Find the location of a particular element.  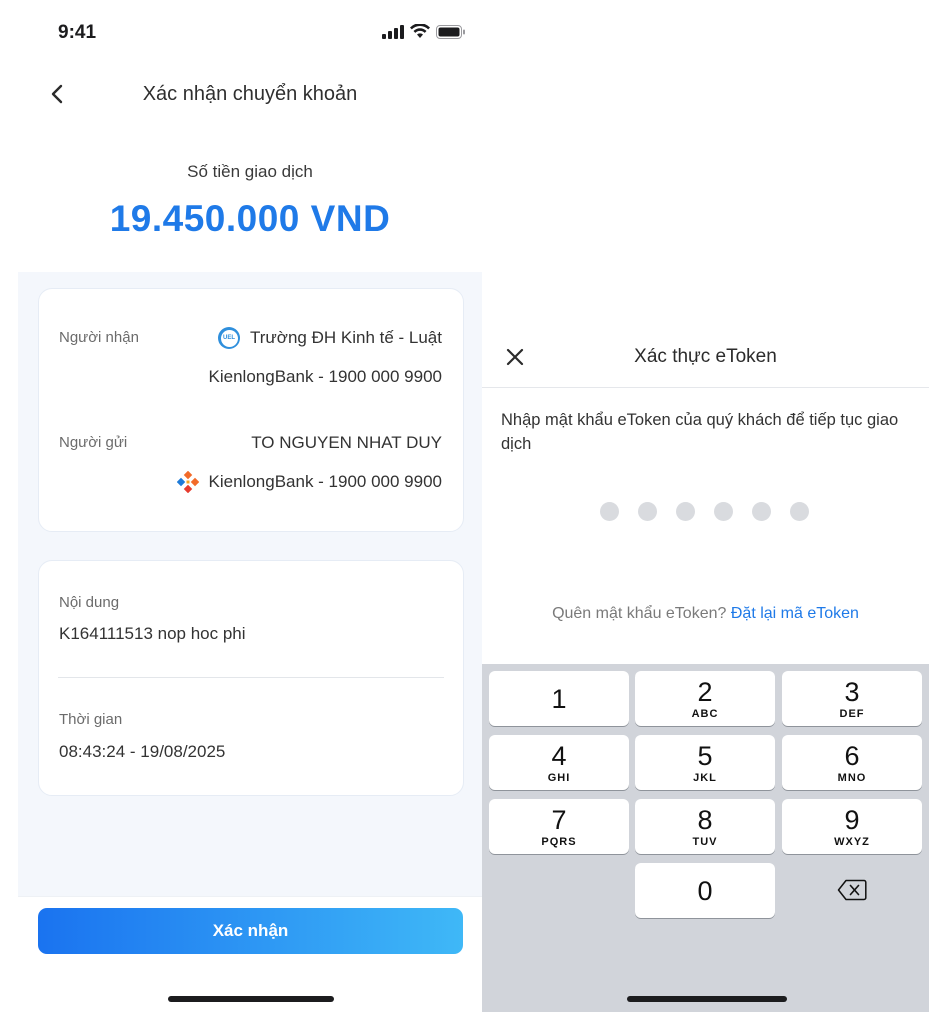

sender-bank: KienlongBank - 1900 000 9900 is located at coordinates (325, 481).